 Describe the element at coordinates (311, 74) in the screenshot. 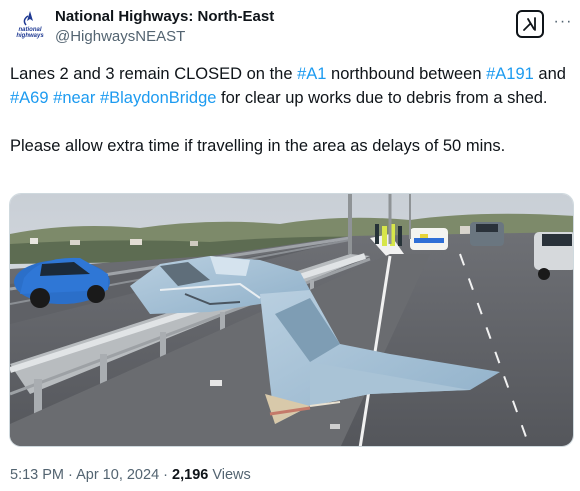

I see `hashtag-link: #A1` at that location.